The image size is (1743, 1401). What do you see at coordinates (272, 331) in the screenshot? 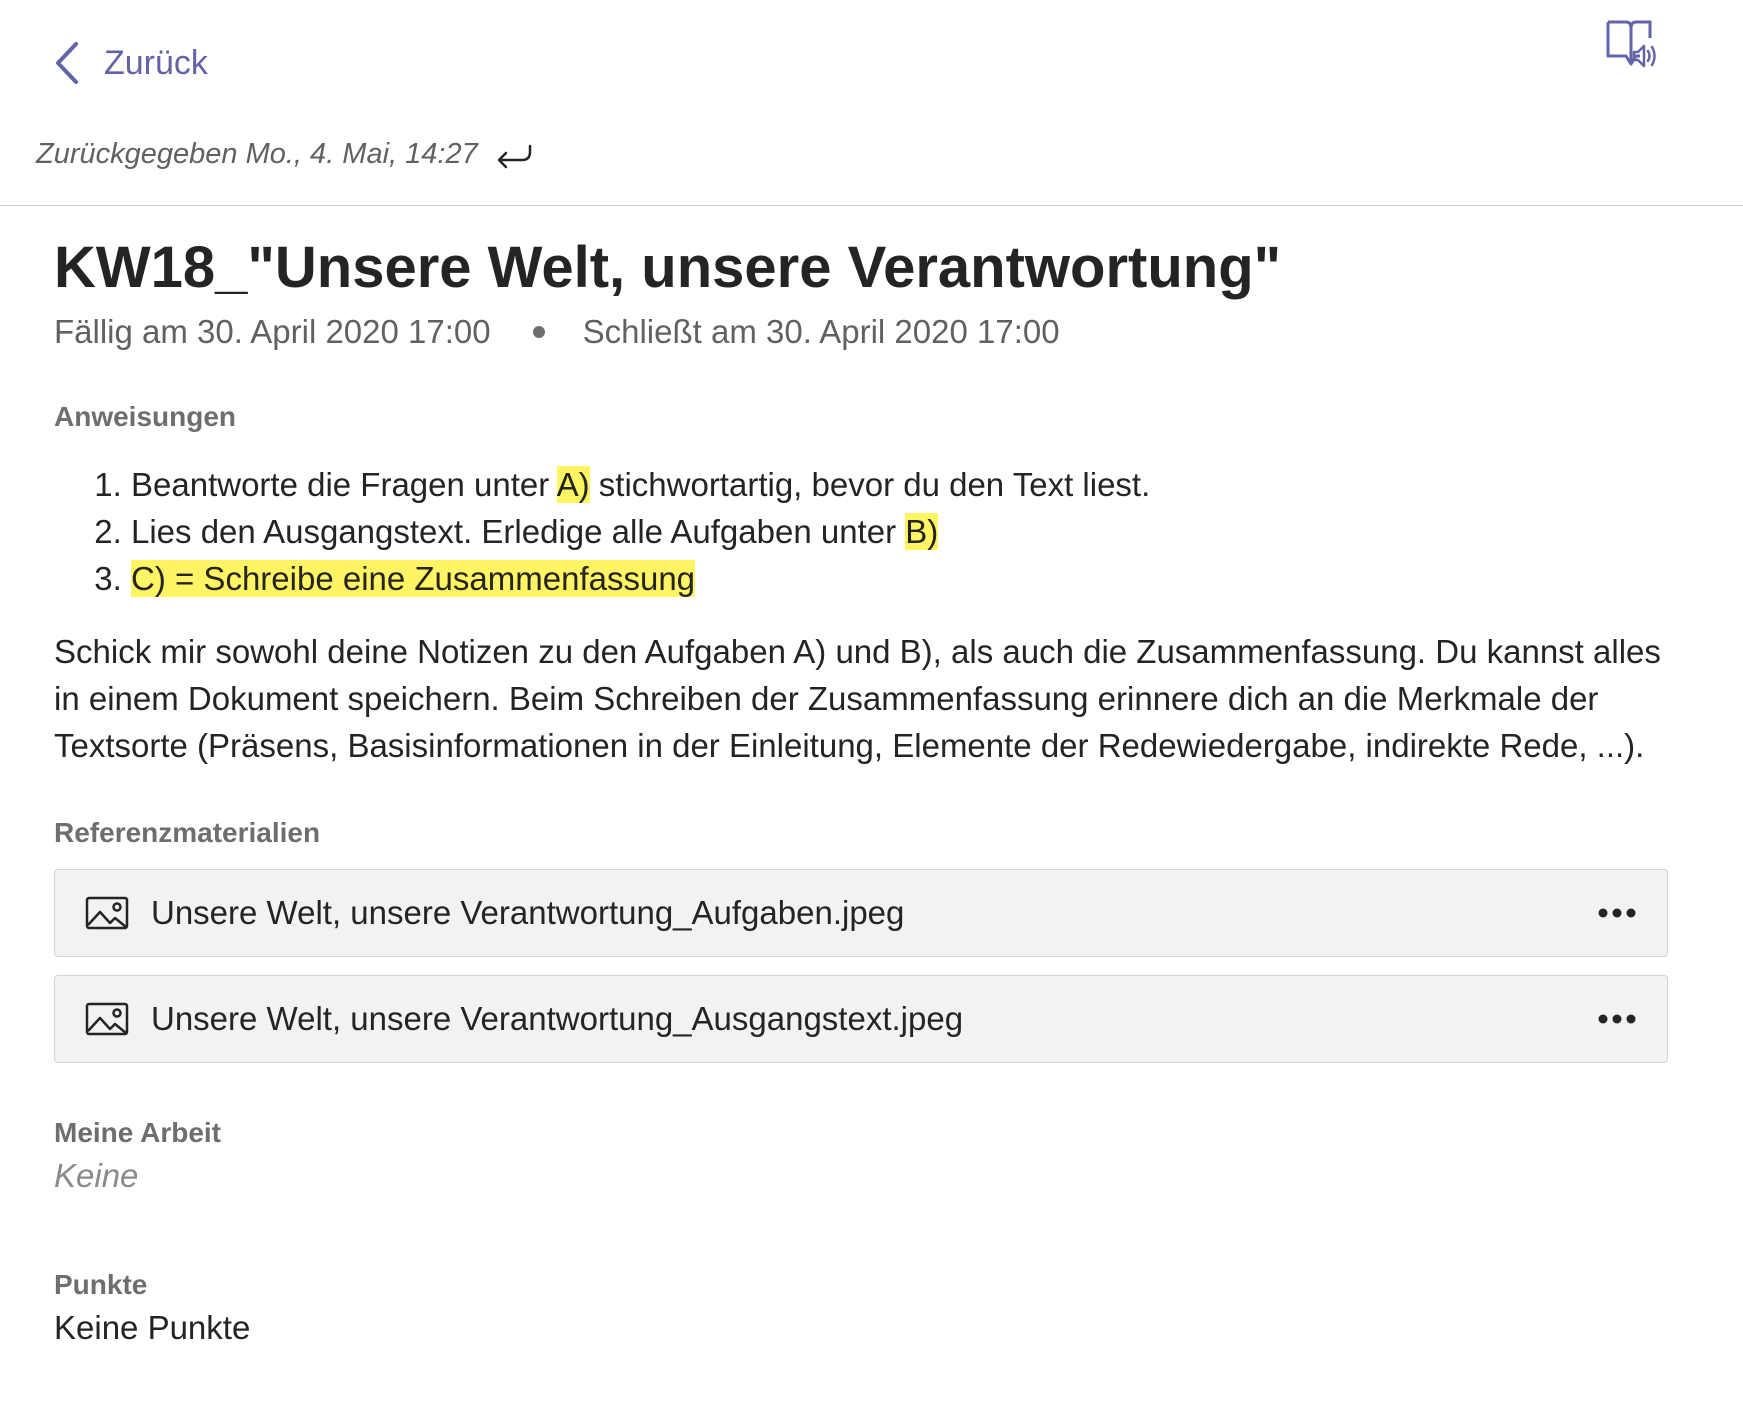
I see `due-date: Fällig am 30. April 2020 17:00` at bounding box center [272, 331].